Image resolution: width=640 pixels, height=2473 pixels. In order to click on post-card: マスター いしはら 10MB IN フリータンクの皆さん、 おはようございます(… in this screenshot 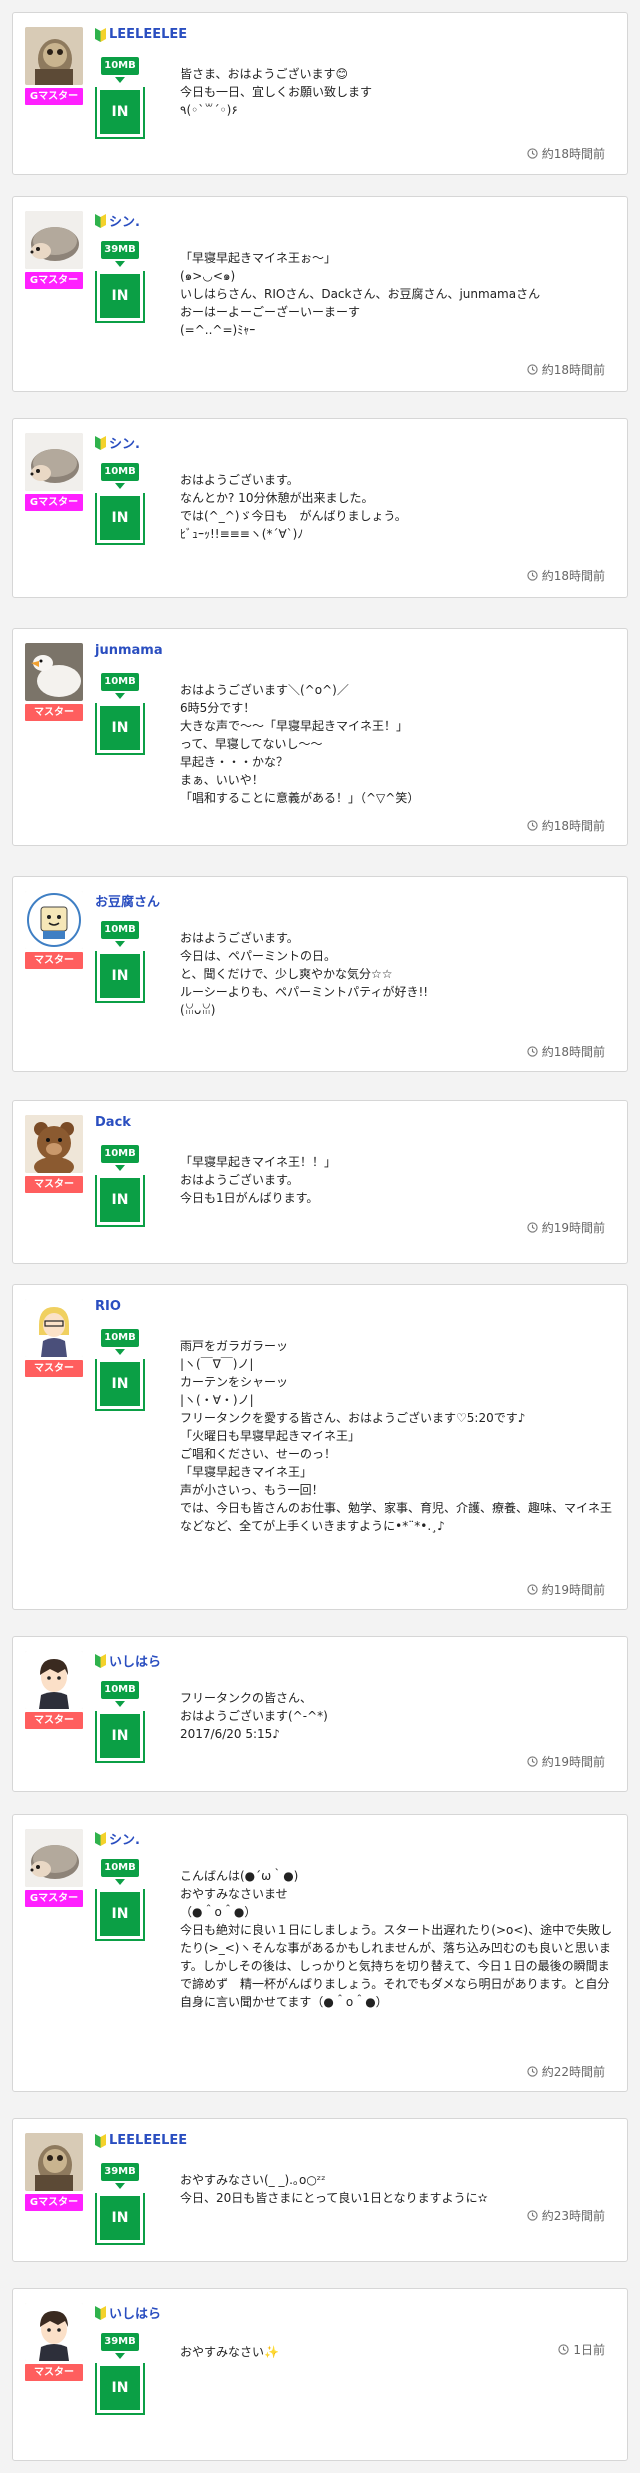, I will do `click(320, 1714)`.